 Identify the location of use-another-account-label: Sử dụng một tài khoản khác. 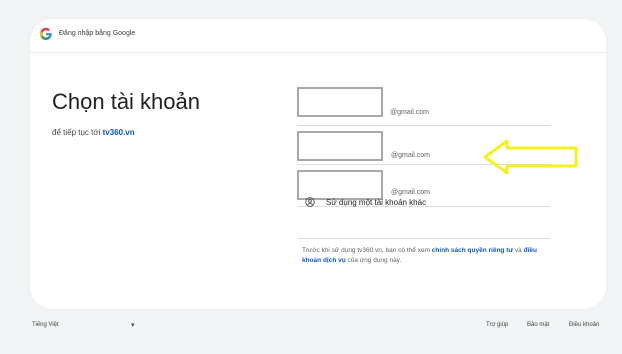
(376, 202).